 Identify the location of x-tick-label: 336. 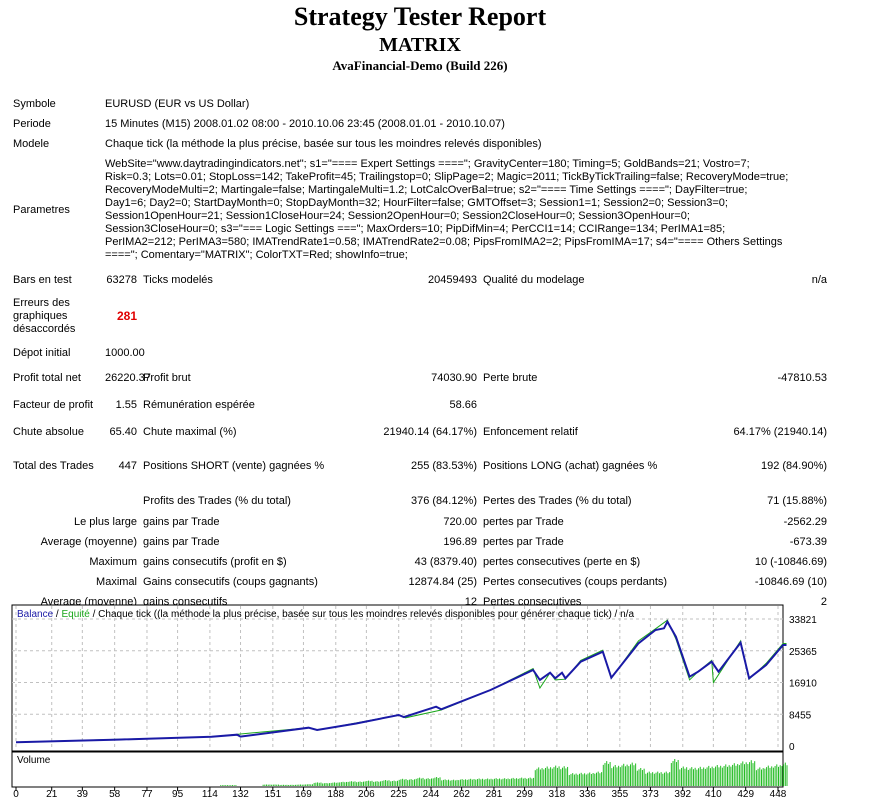
(587, 794).